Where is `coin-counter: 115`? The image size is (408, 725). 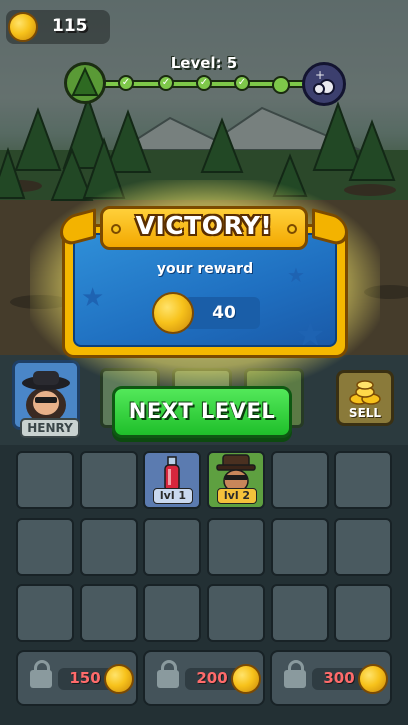
coin-counter: 115 is located at coordinates (58, 27).